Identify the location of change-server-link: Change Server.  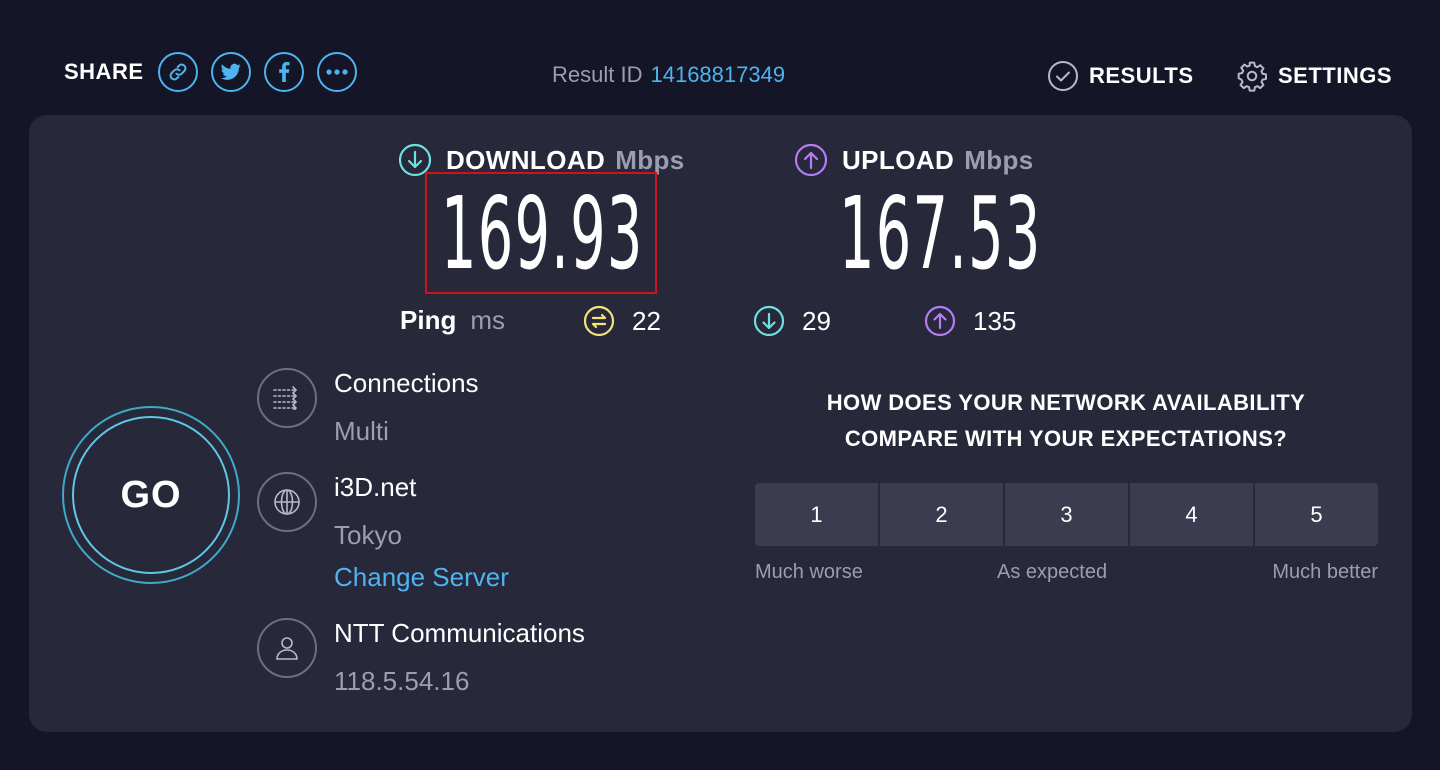
(421, 577).